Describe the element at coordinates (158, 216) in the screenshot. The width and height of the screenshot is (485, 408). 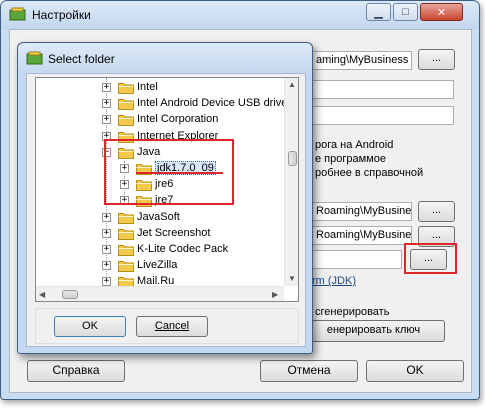
I see `tree-item-label: JavaSoft` at that location.